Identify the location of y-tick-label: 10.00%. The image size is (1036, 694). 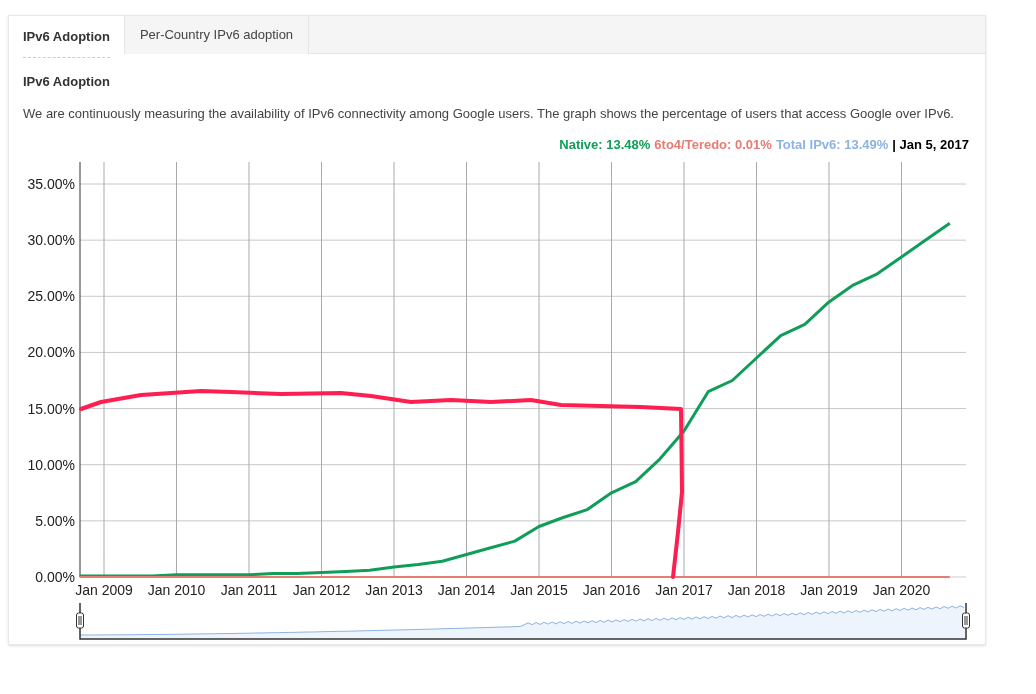
(51, 464).